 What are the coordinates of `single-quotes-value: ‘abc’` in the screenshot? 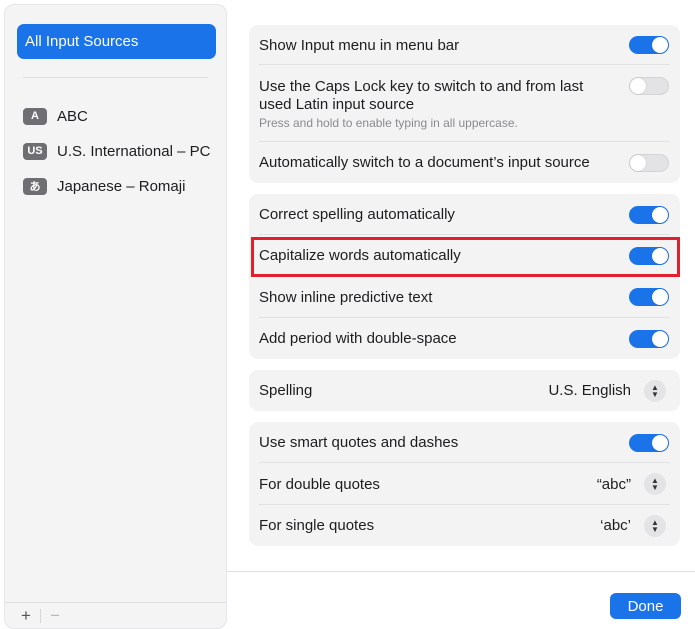 It's located at (615, 525).